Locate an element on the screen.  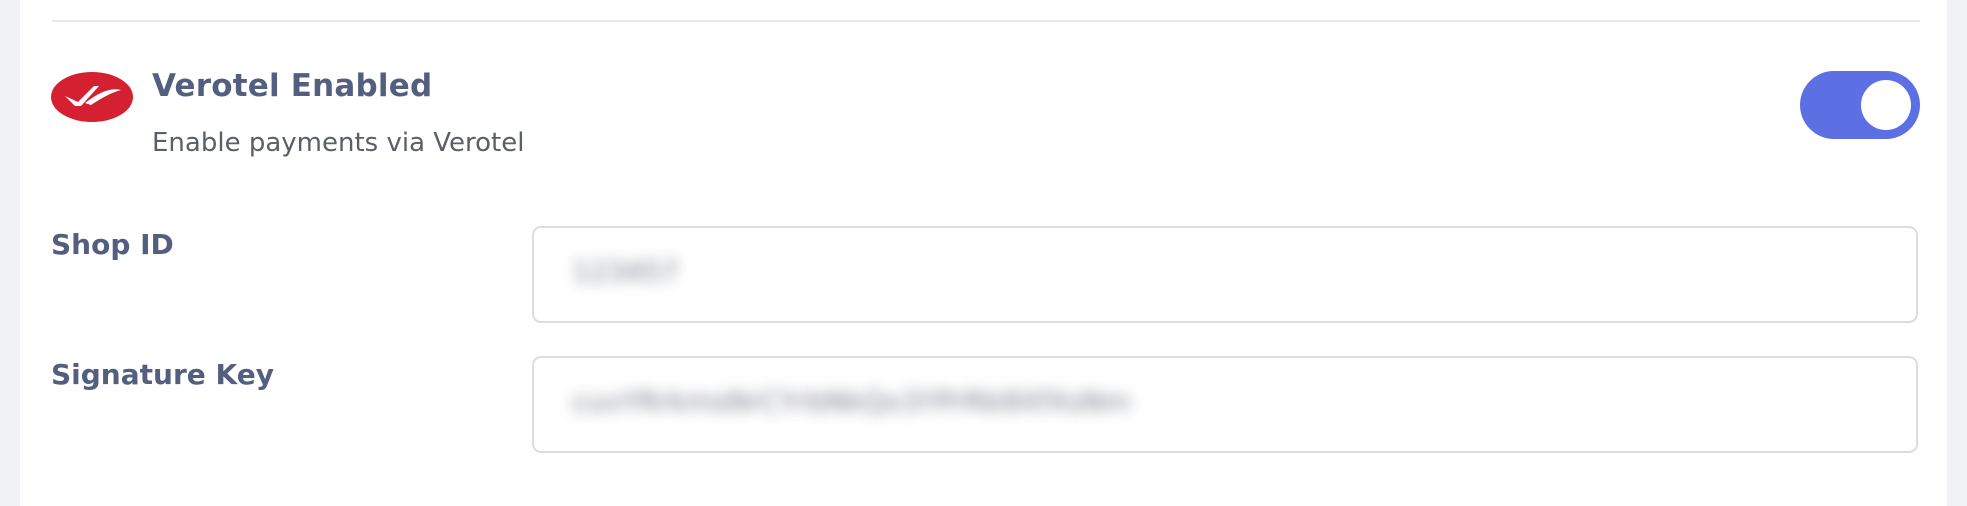
signature-key-input: cuvYRrkmsNrCYrbNkQx3YPrRb9XfXsNm is located at coordinates (1225, 404).